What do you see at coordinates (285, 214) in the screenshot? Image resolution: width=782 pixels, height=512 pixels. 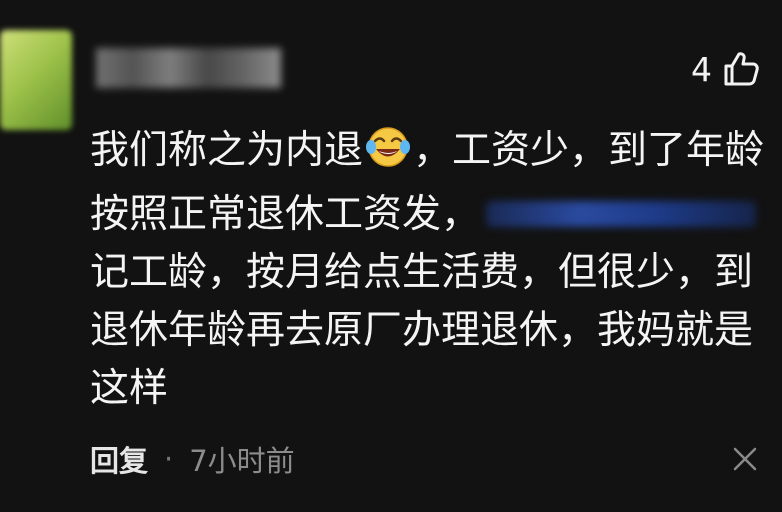 I see `comment-text-part: 按照正常退休工资发，` at bounding box center [285, 214].